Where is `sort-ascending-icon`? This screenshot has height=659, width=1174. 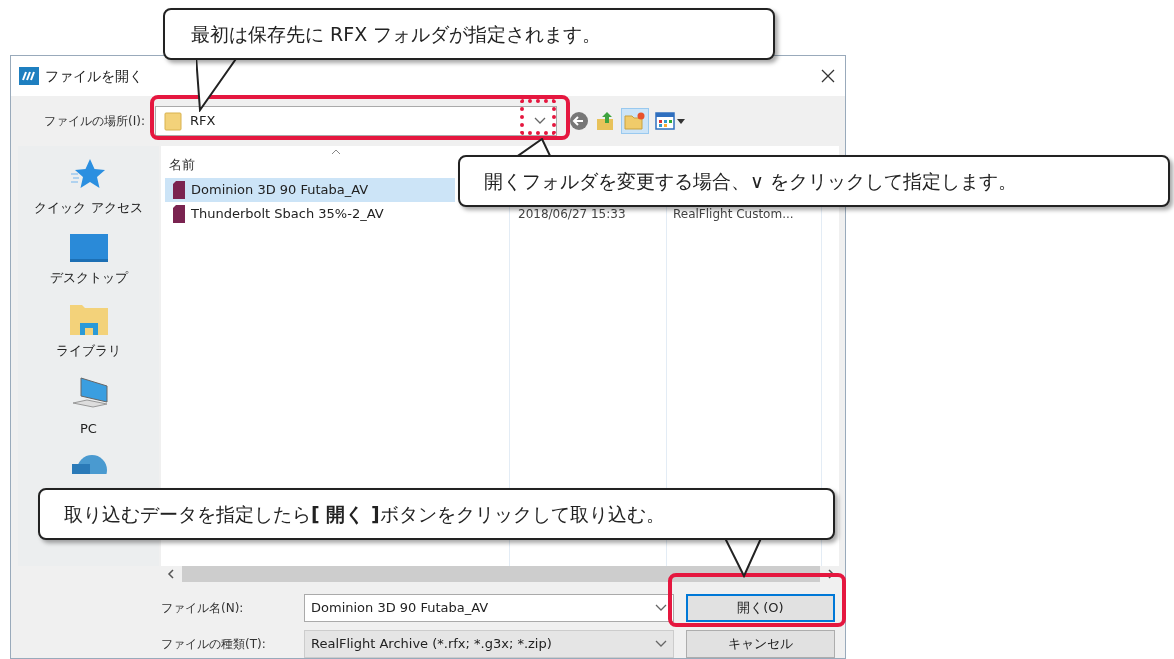
sort-ascending-icon is located at coordinates (336, 152).